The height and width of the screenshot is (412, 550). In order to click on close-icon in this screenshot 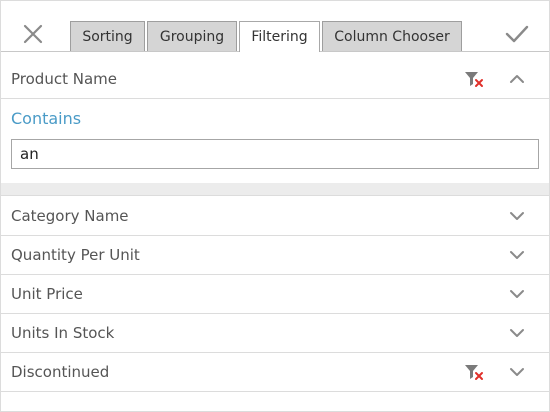, I will do `click(33, 34)`.